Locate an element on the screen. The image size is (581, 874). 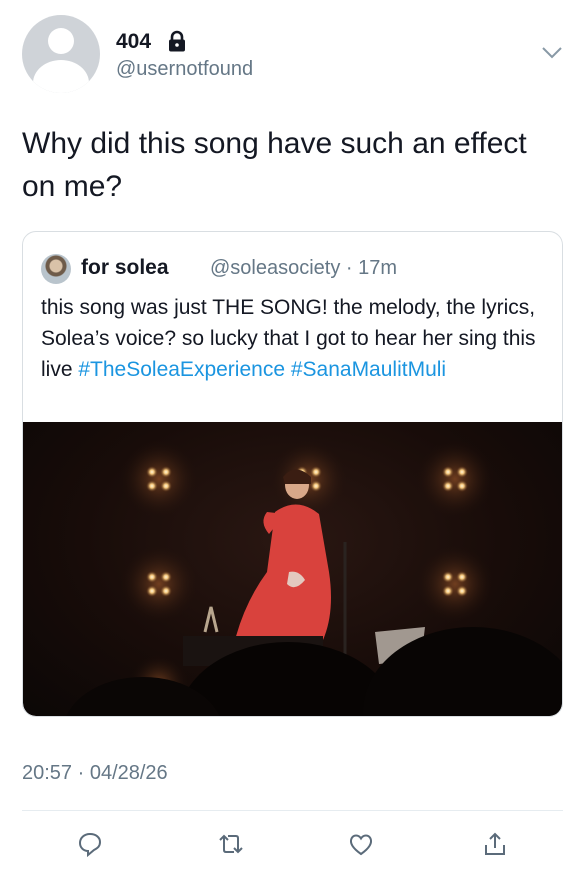
hashtag-link: #SanaMaulitMuli is located at coordinates (368, 369).